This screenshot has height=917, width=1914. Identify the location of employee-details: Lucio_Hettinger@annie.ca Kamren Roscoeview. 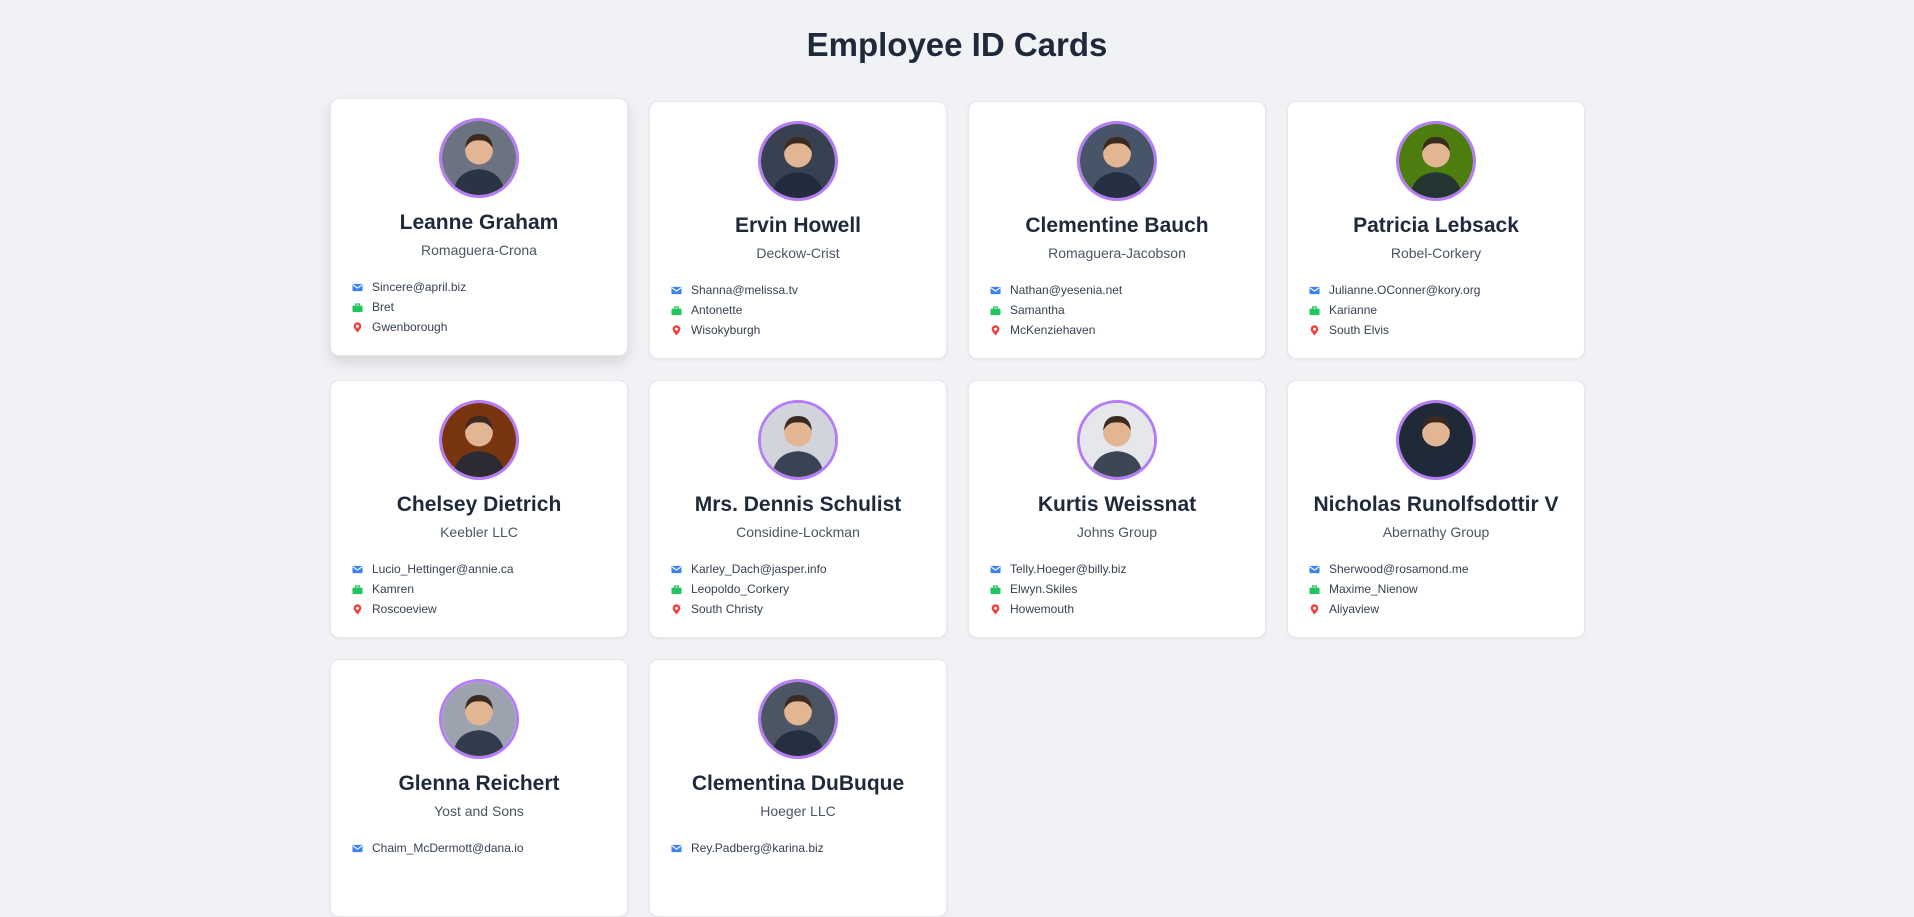
(479, 589).